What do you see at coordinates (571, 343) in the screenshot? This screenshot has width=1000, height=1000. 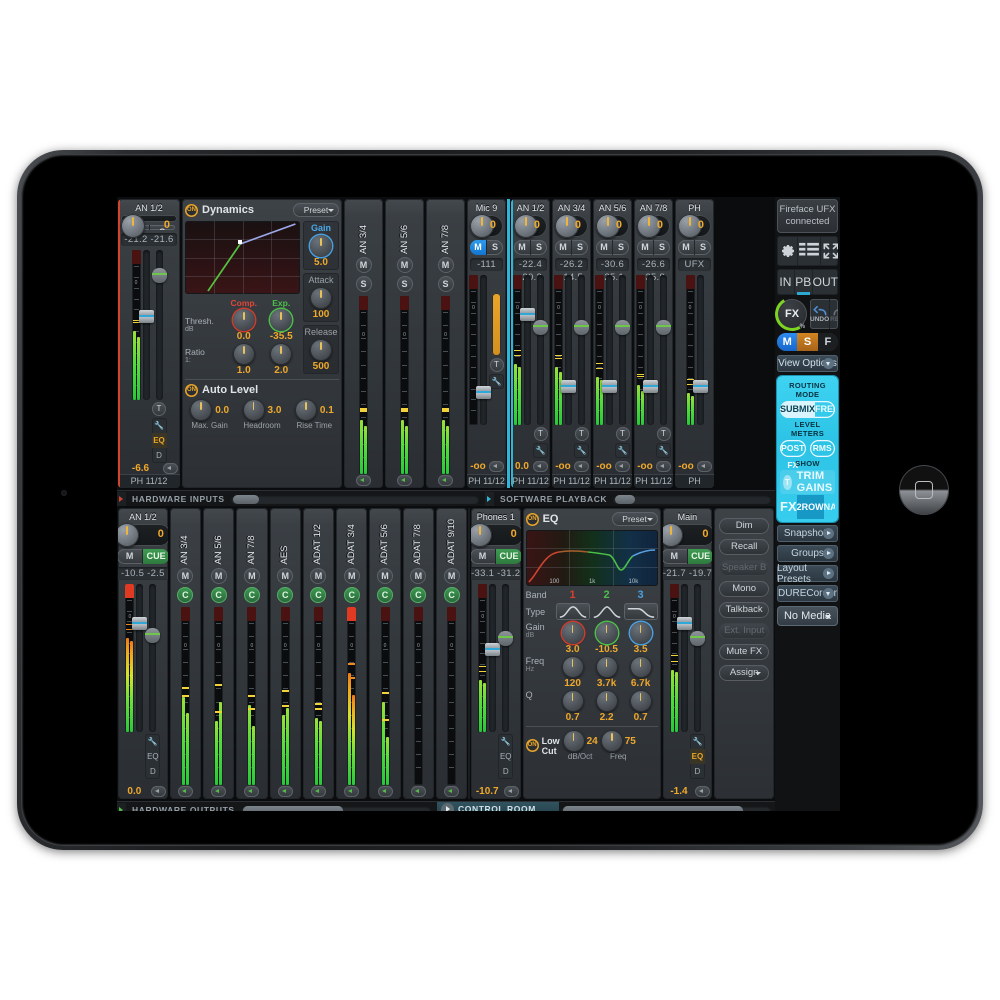 I see `channel-strip: AN 3/4 0 M S -26.2 -14.5 0 T` at bounding box center [571, 343].